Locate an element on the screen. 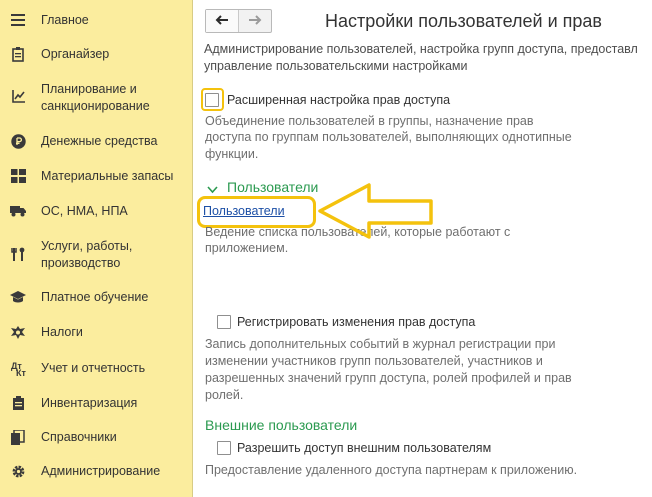 The height and width of the screenshot is (497, 652). tools-icon is located at coordinates (18, 254).